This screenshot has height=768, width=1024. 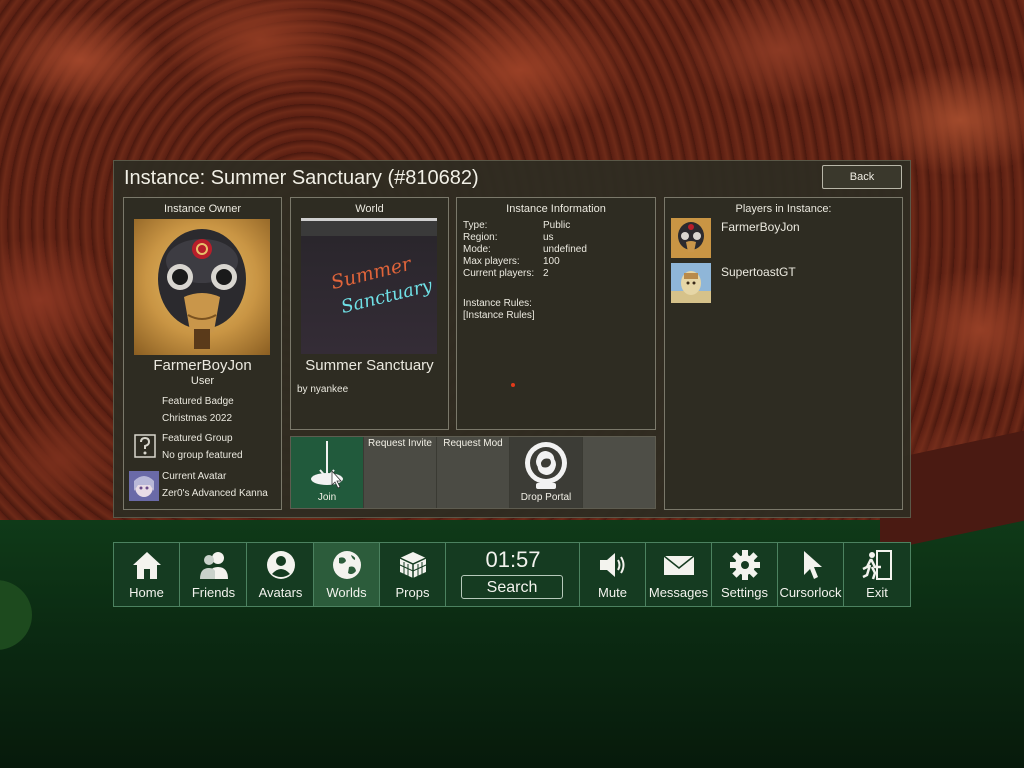 What do you see at coordinates (327, 465) in the screenshot?
I see `join-icon` at bounding box center [327, 465].